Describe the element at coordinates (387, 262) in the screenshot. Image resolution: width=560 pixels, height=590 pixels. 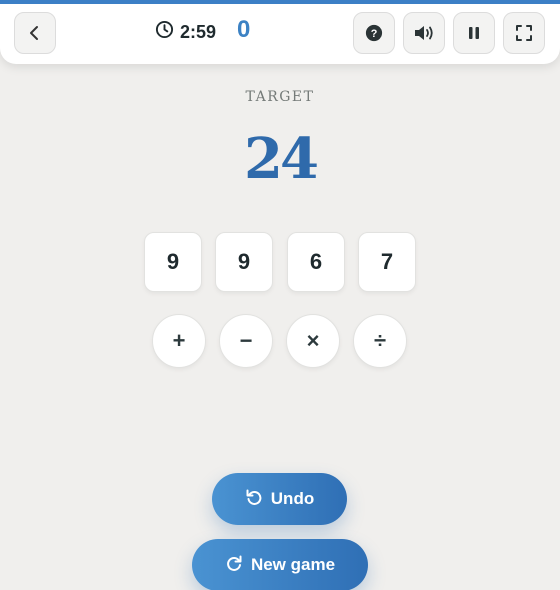
I see `number-card-4: 7` at that location.